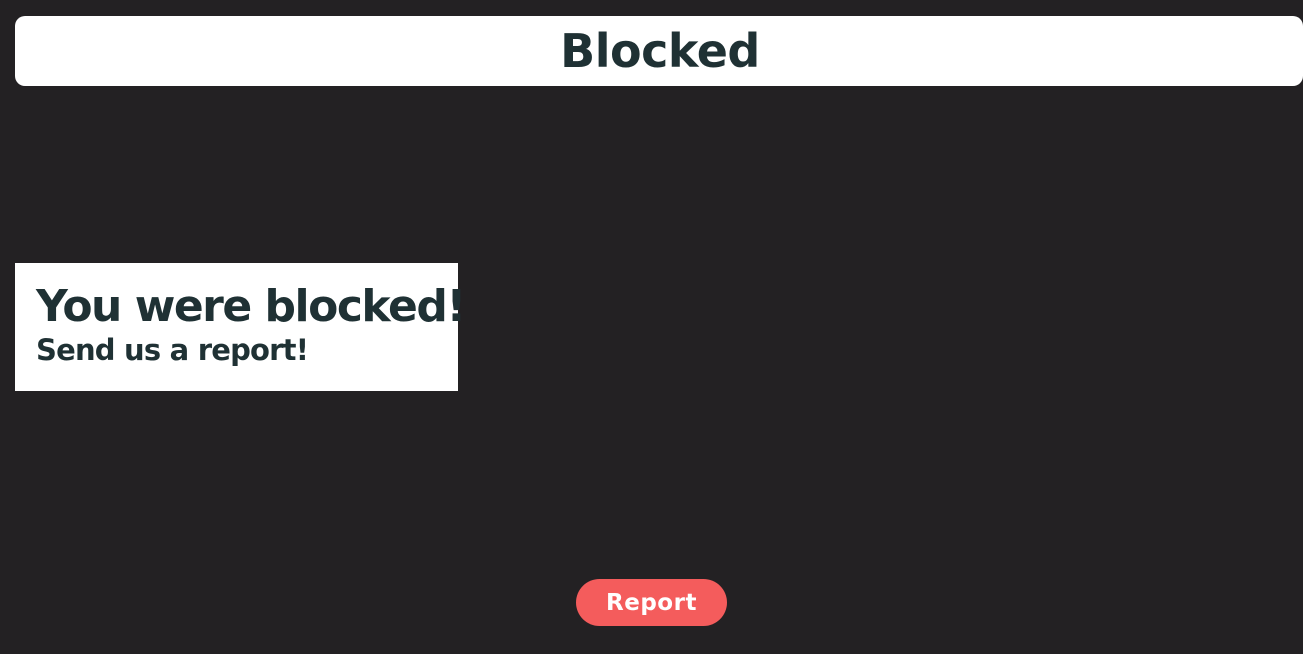  Describe the element at coordinates (172, 350) in the screenshot. I see `report-prompt: Send us a report!` at that location.